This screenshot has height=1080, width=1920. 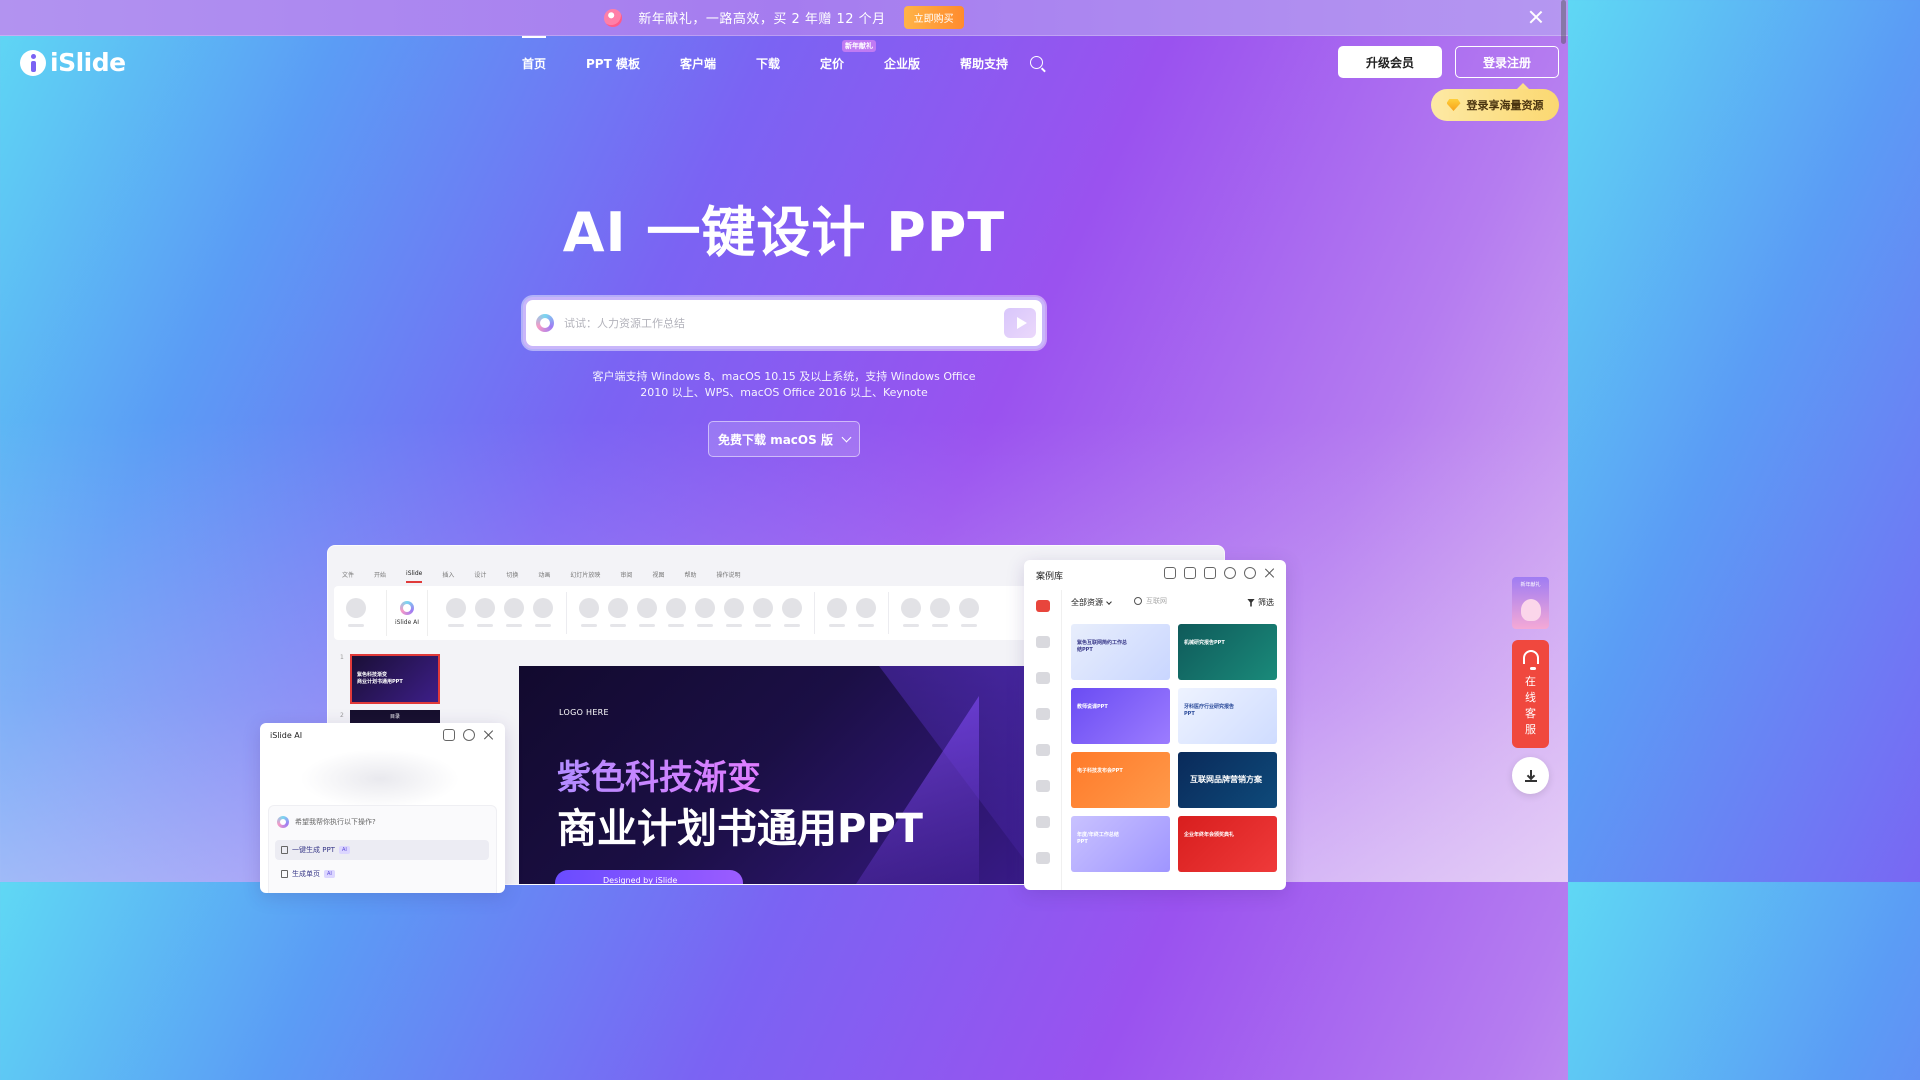 I want to click on ppt-tab: 插入, so click(x=448, y=575).